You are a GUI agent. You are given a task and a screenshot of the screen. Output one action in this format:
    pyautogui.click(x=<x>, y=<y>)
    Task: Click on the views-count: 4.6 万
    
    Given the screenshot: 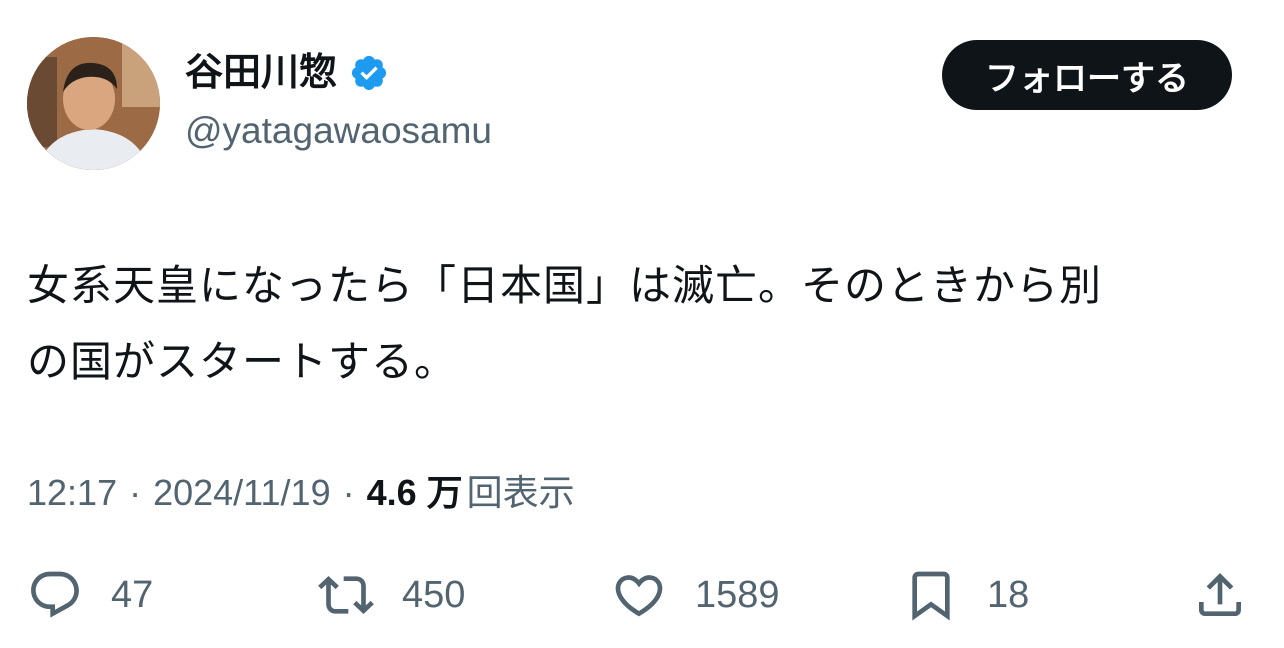 What is the action you would take?
    pyautogui.click(x=414, y=492)
    